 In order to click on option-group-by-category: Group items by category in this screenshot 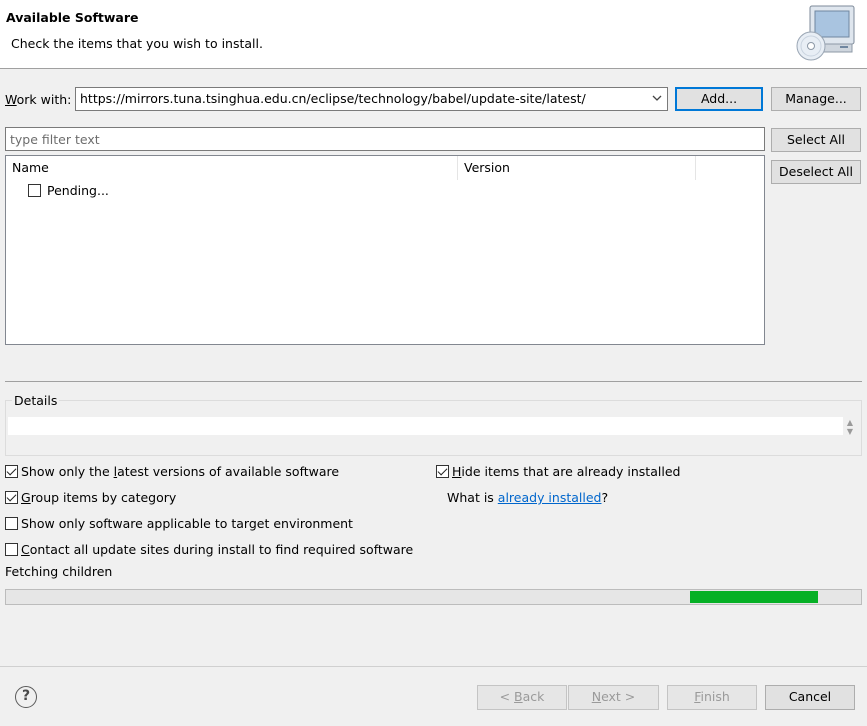, I will do `click(90, 497)`.